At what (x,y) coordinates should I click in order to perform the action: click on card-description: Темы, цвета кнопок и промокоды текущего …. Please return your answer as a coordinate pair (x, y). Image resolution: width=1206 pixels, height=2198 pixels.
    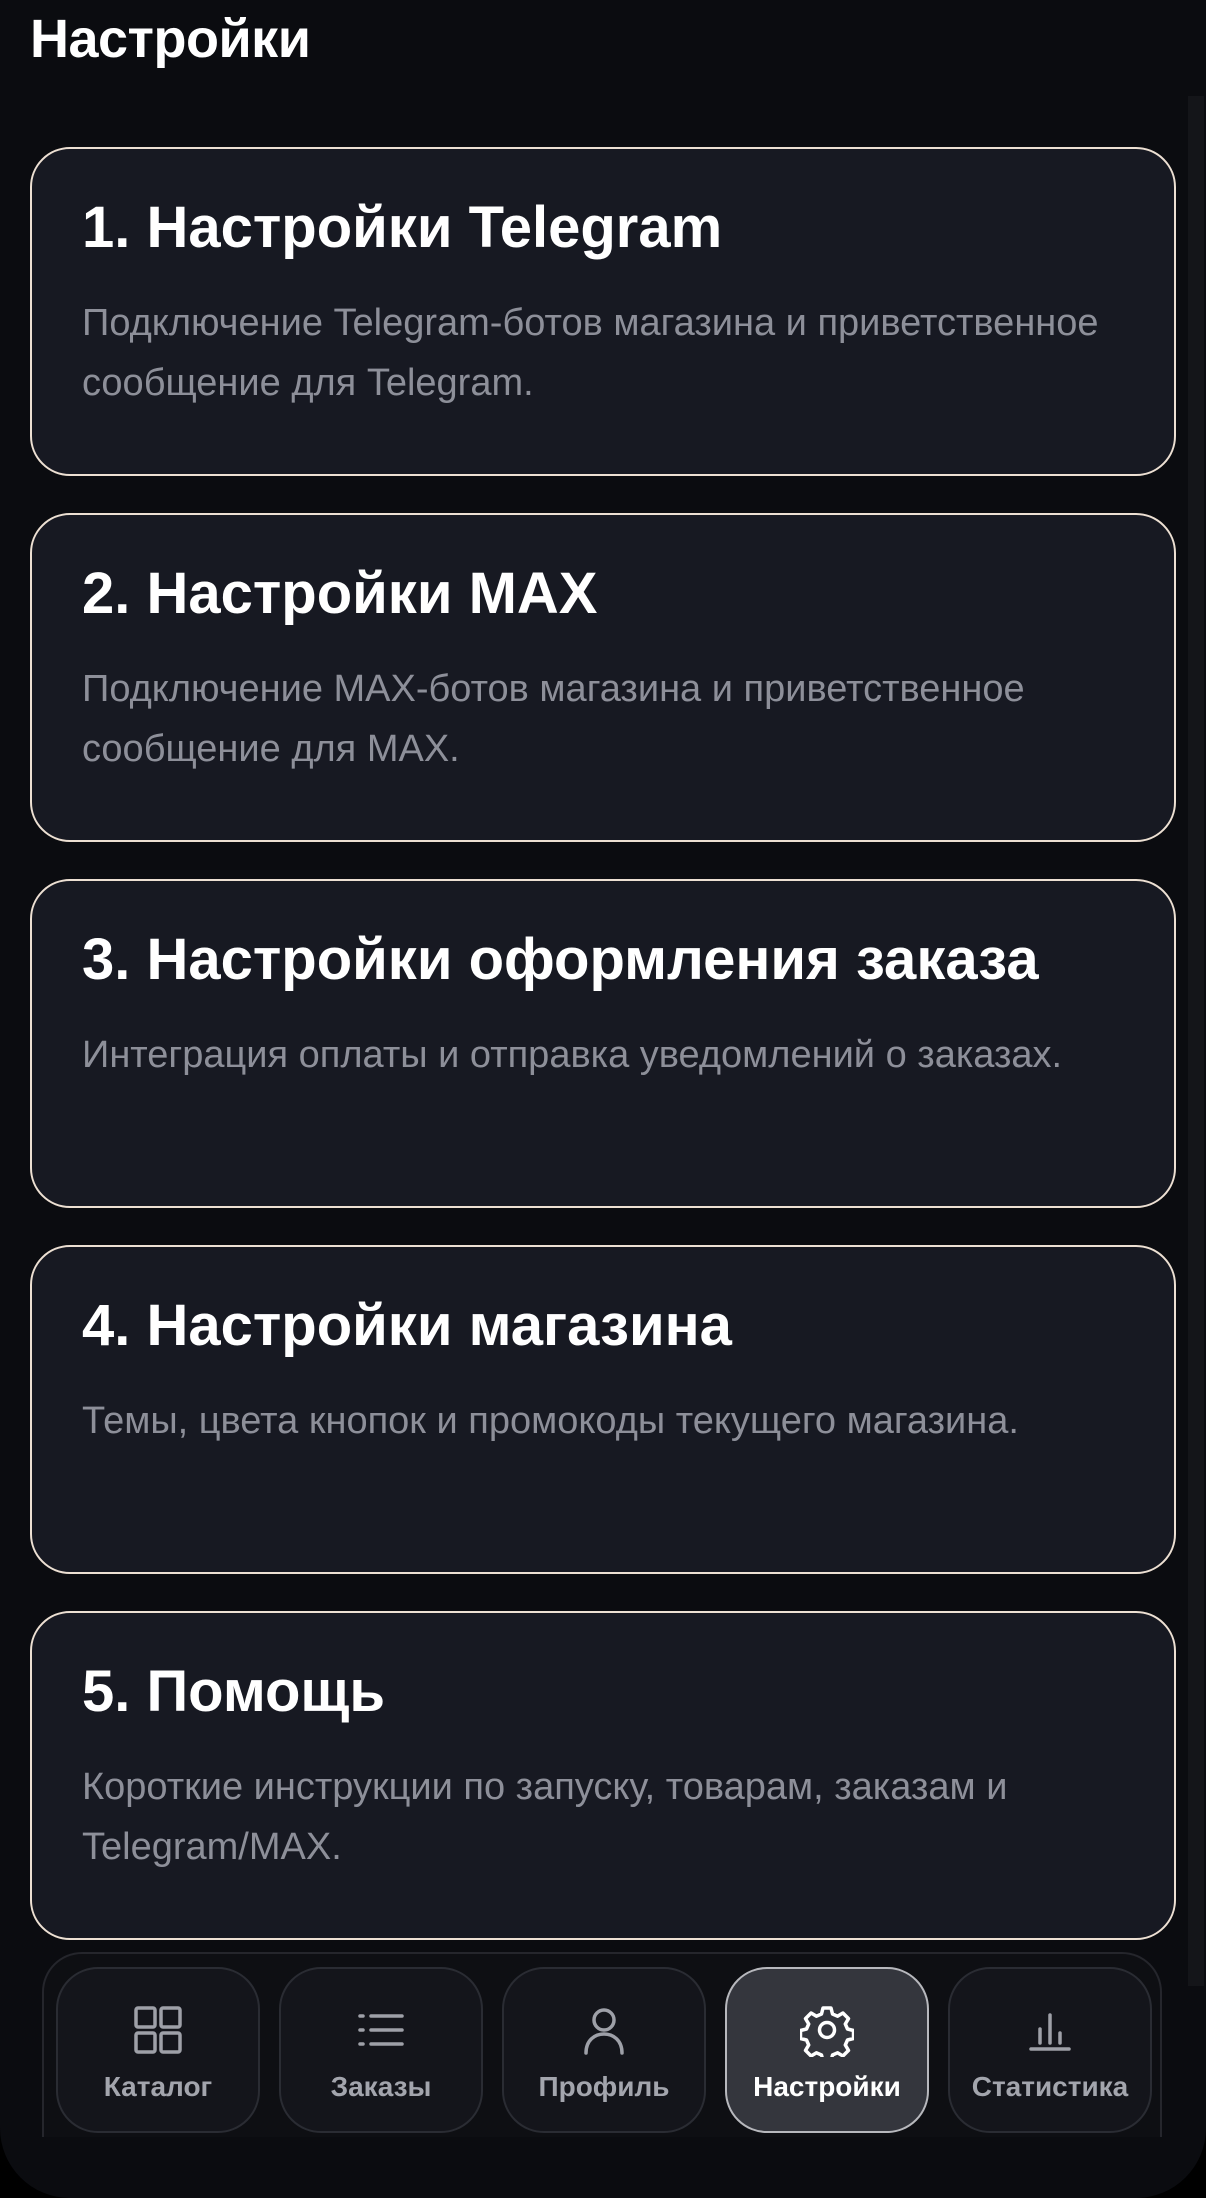
    Looking at the image, I should click on (550, 1421).